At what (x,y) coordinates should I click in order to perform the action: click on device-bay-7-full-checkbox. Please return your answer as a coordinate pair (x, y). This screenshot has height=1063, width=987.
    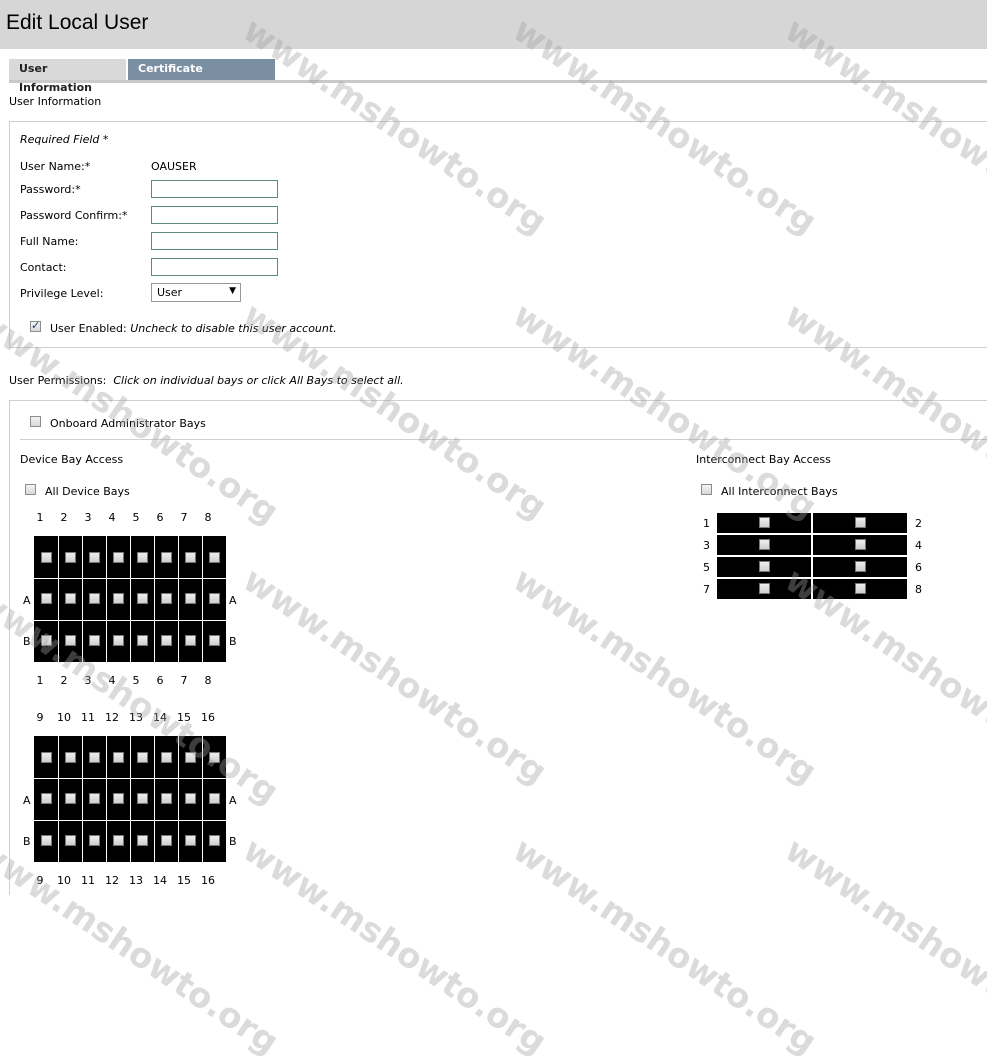
    Looking at the image, I should click on (190, 557).